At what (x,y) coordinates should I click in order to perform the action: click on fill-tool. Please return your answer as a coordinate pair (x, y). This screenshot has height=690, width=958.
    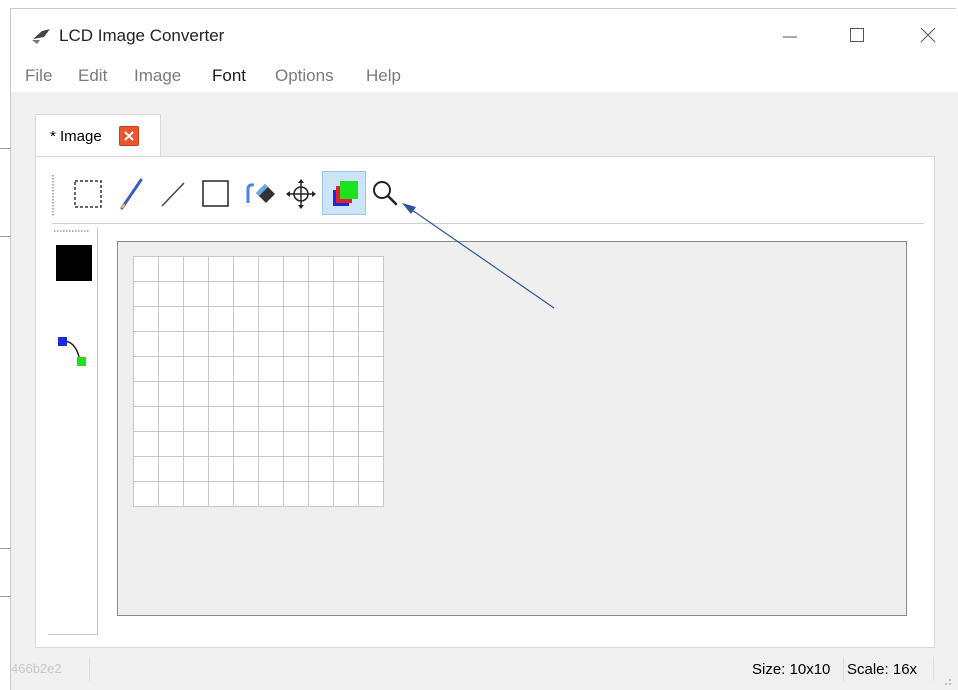
    Looking at the image, I should click on (260, 193).